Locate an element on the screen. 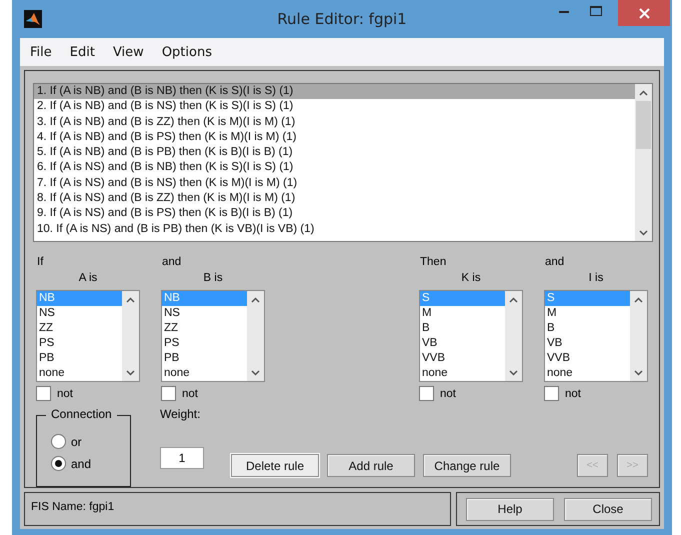 This screenshot has height=535, width=681. variable-heading: If is located at coordinates (40, 262).